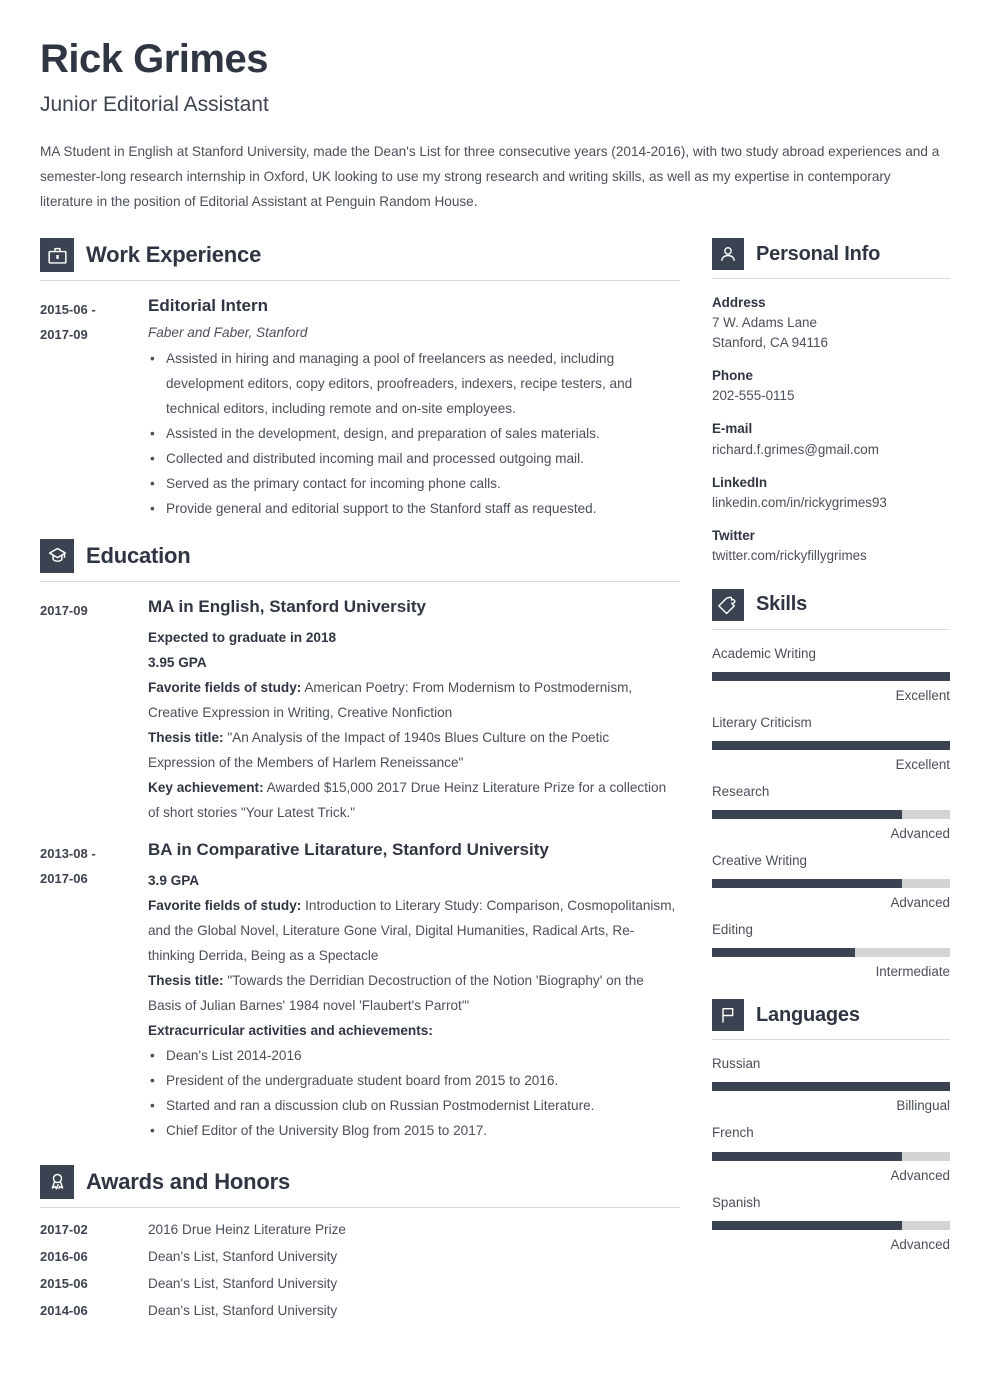  I want to click on detail-line: 3.9 GPA, so click(414, 880).